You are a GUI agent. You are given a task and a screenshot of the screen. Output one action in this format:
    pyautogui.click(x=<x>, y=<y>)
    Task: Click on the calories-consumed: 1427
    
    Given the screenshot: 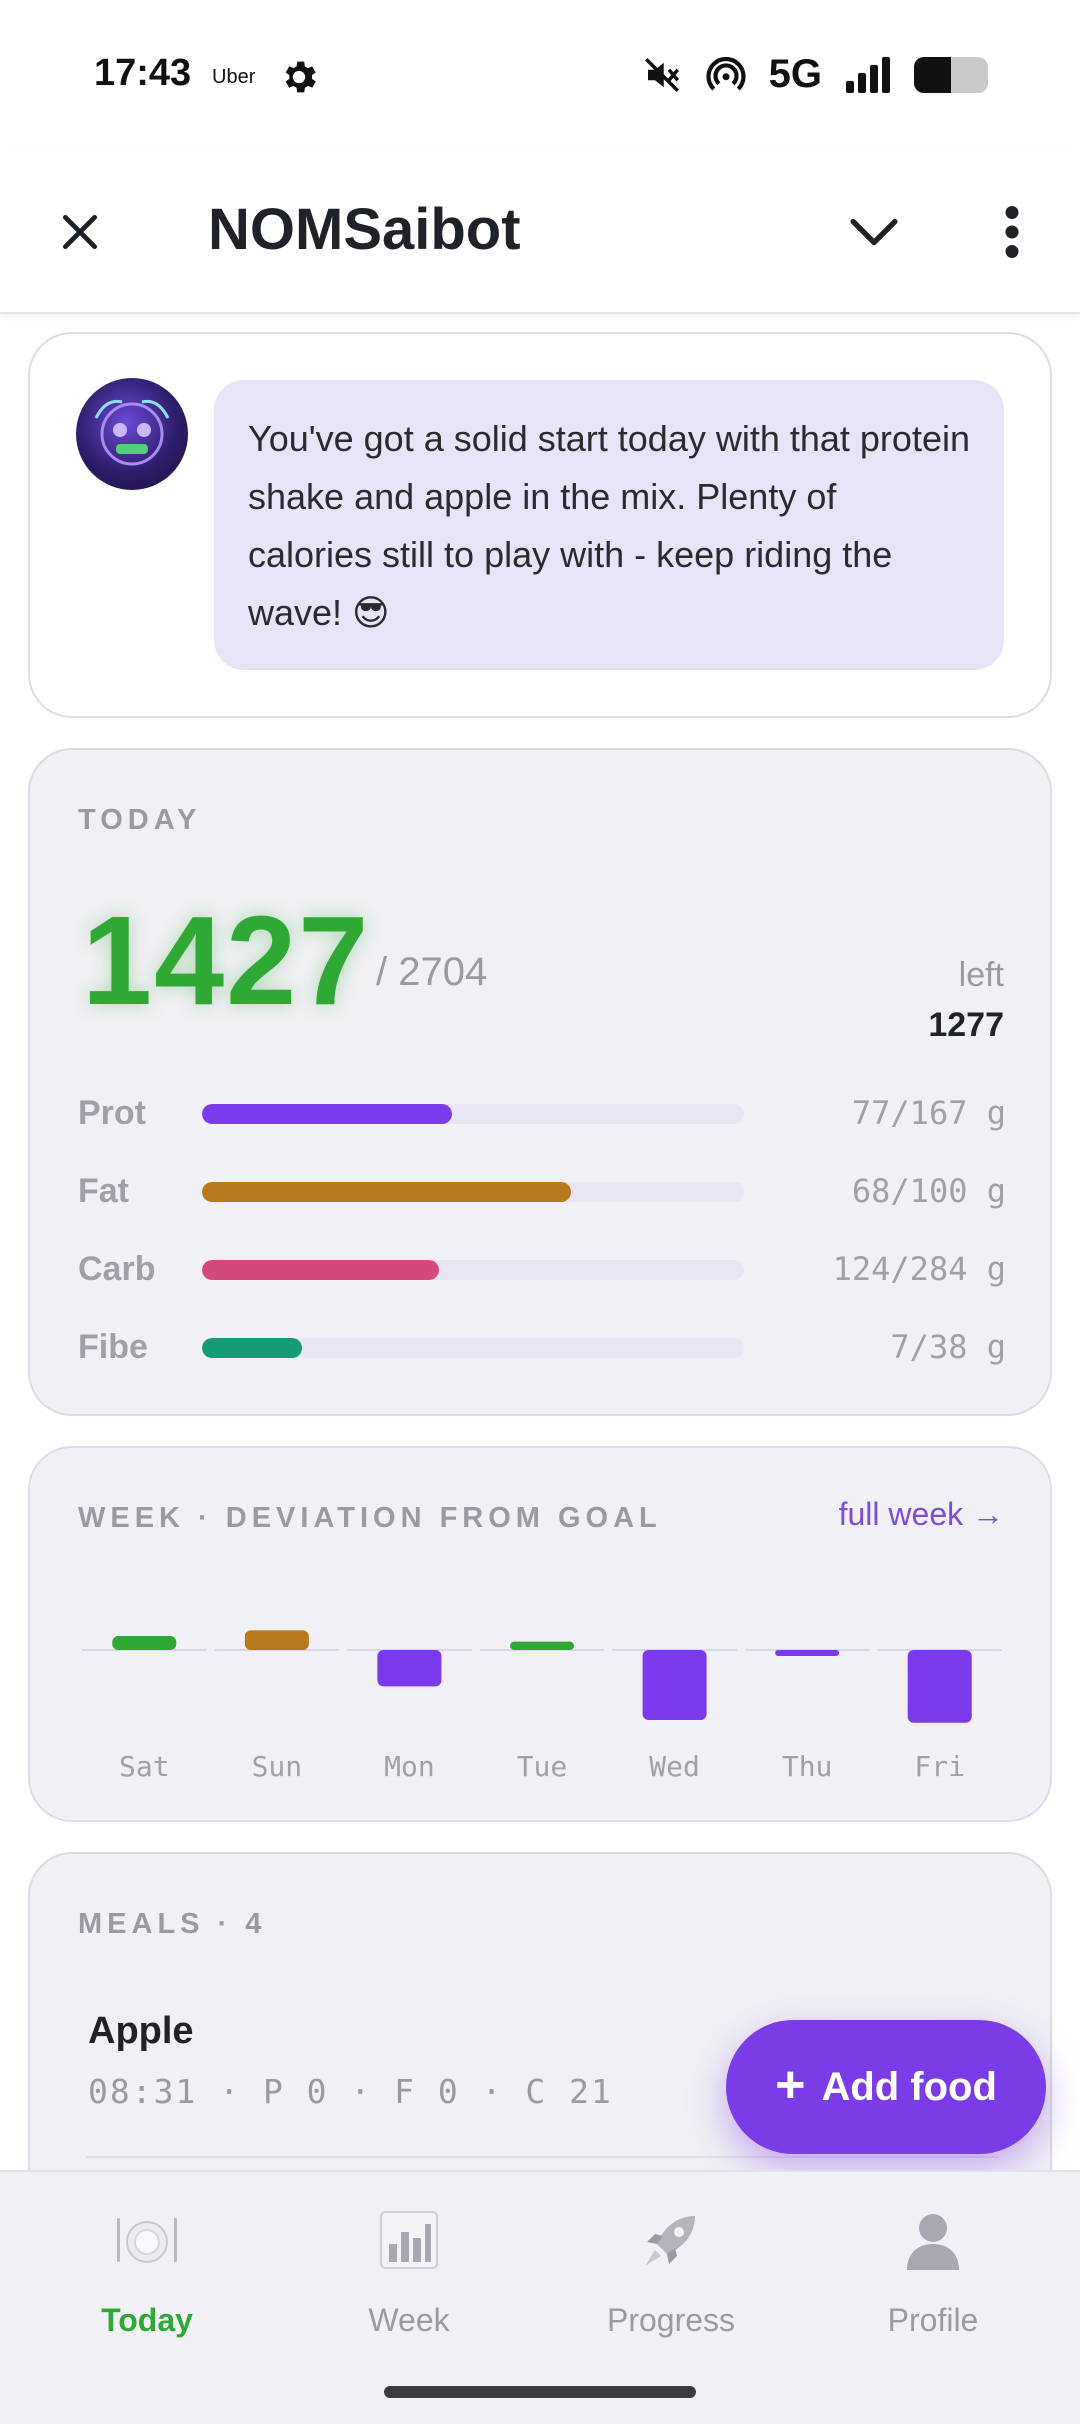 What is the action you would take?
    pyautogui.click(x=226, y=960)
    